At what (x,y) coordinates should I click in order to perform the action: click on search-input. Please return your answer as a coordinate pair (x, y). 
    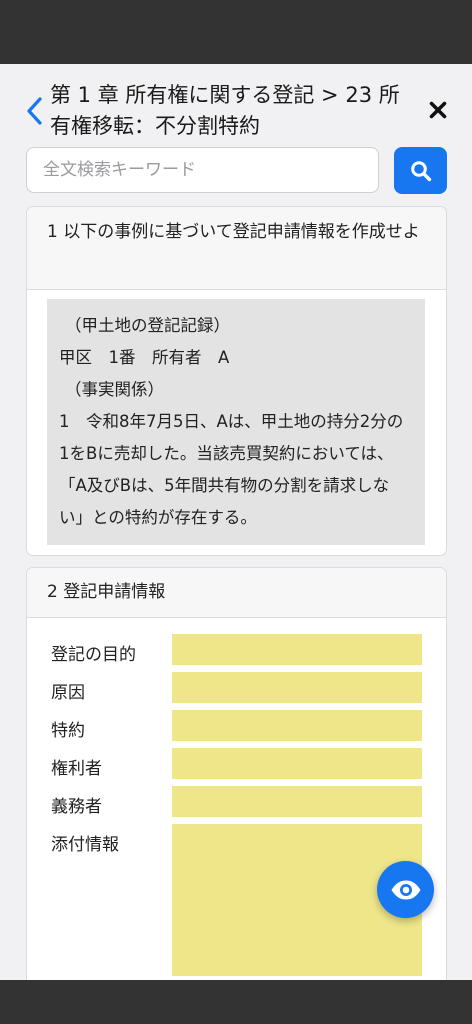
    Looking at the image, I should click on (202, 170).